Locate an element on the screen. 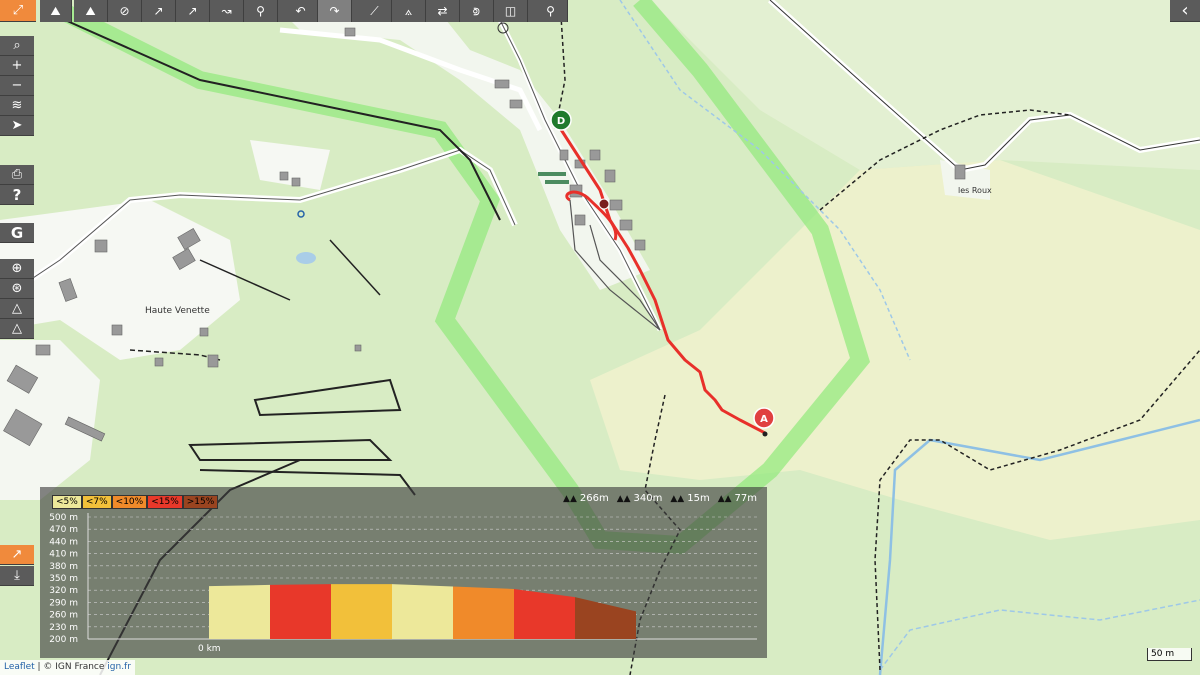  panel-toggle-button: ‹ is located at coordinates (1185, 11).